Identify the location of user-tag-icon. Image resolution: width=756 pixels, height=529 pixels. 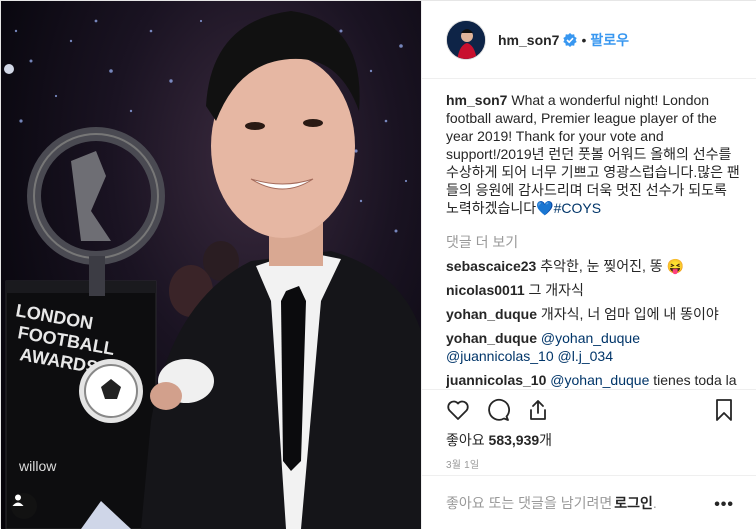
(24, 506).